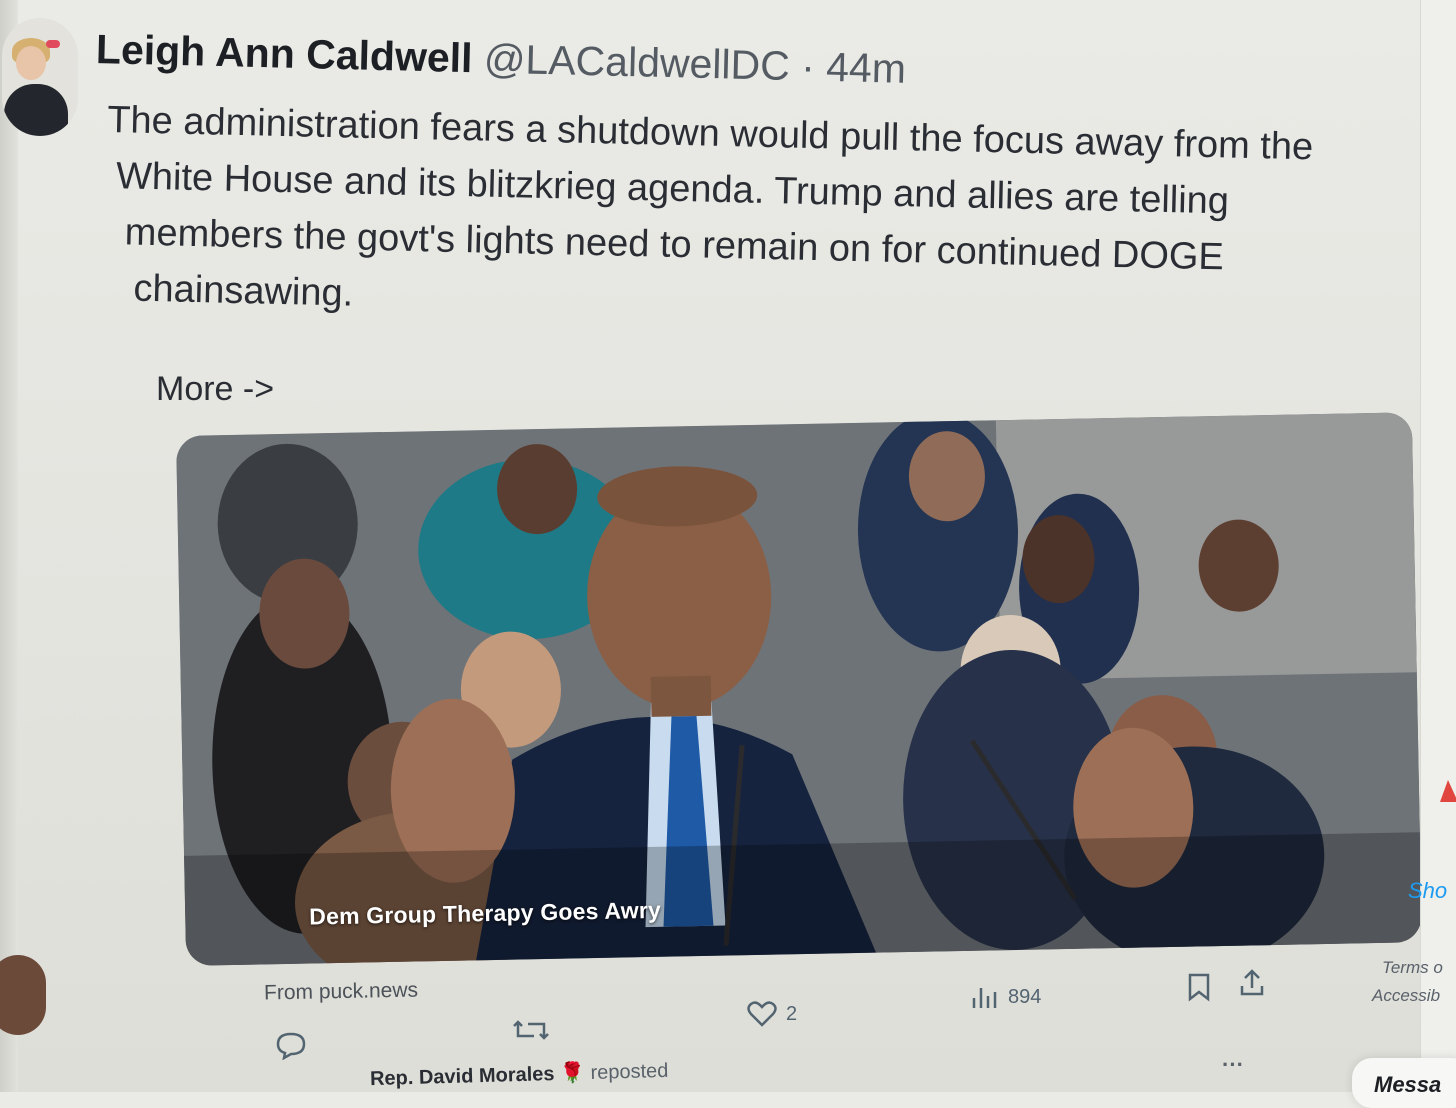 This screenshot has height=1108, width=1456. I want to click on tweet-header: Leigh Ann Caldwell @LACaldwellDC · 44m, so click(500, 59).